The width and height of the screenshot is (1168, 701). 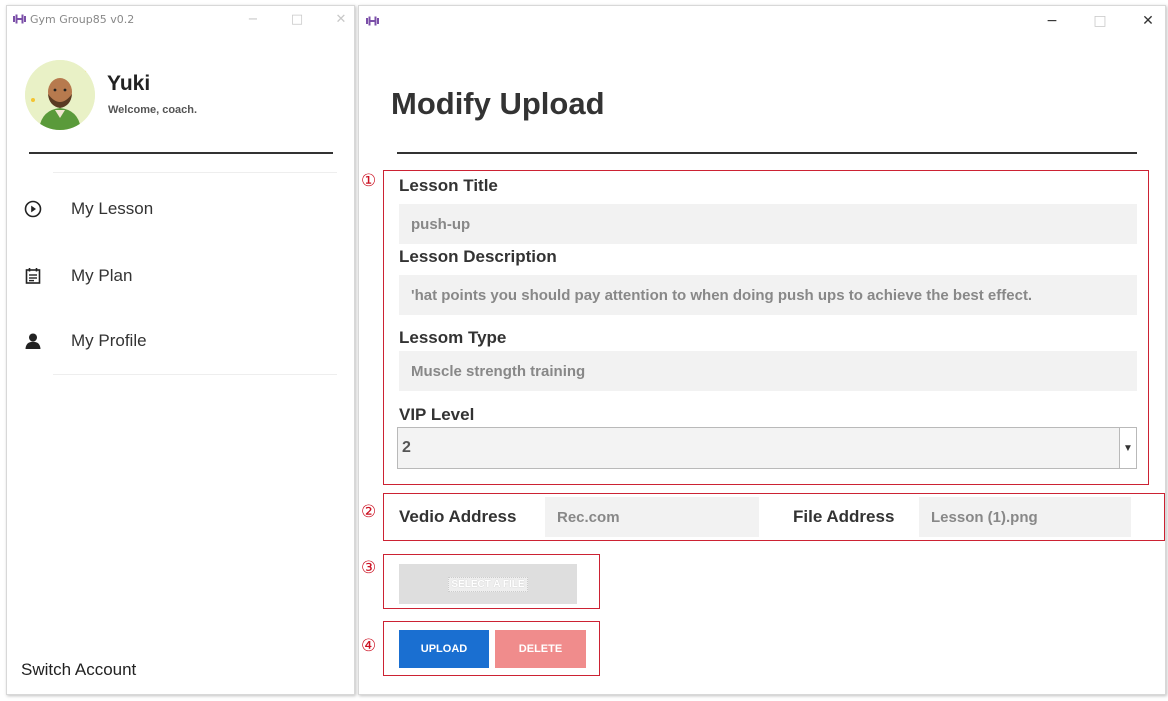 What do you see at coordinates (768, 371) in the screenshot?
I see `lesson-type-field: Muscle strength training` at bounding box center [768, 371].